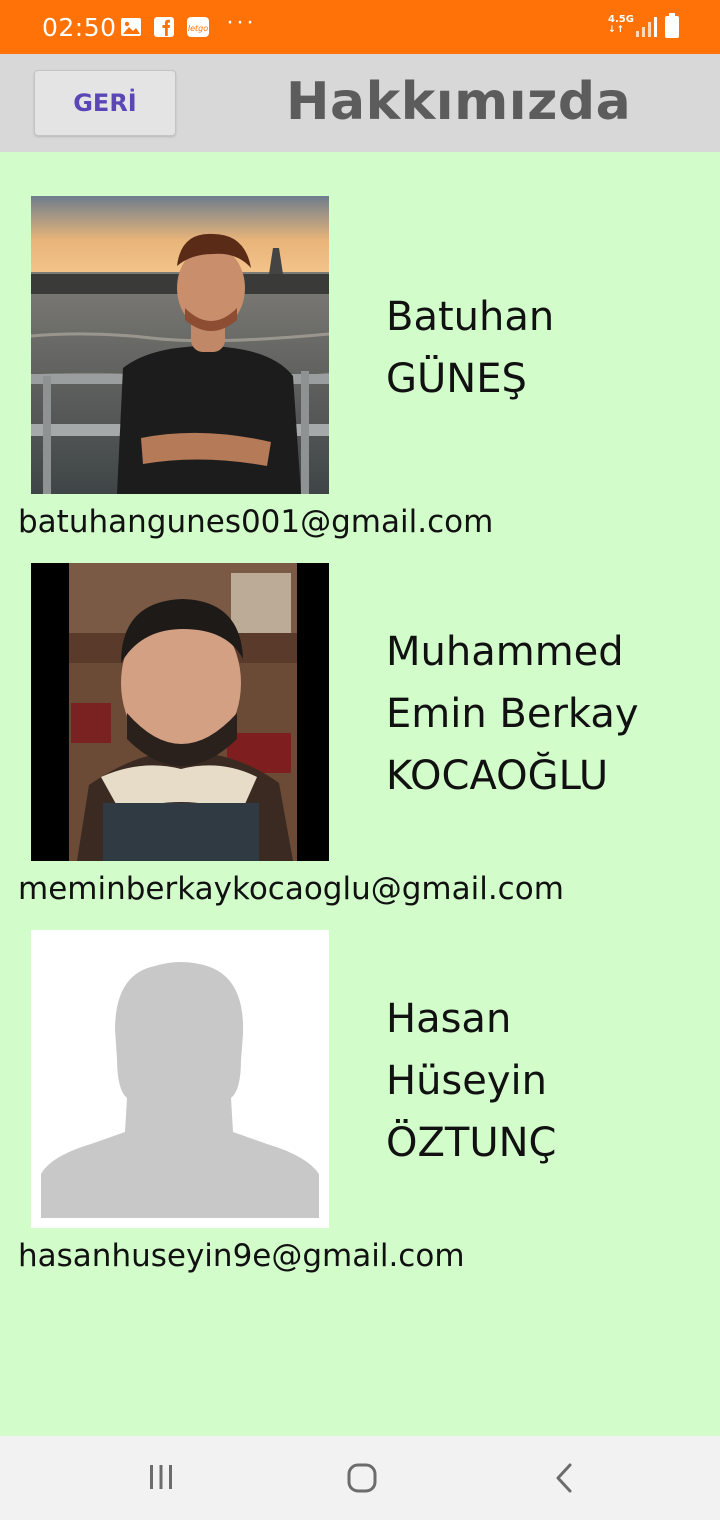 The image size is (720, 1520). I want to click on gallery-icon, so click(131, 27).